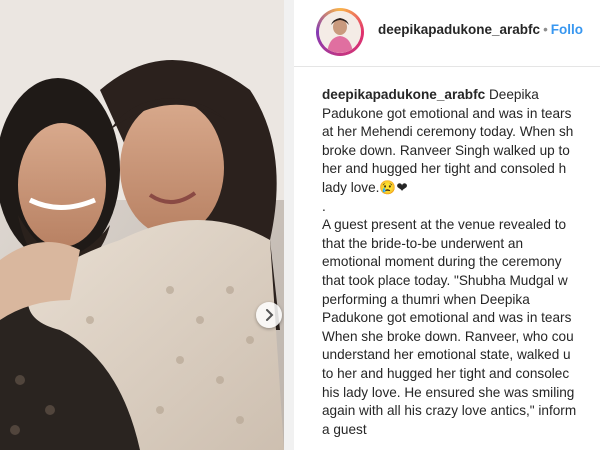 Image resolution: width=600 pixels, height=450 pixels. What do you see at coordinates (442, 262) in the screenshot?
I see `caption-line: emotional moment during the ceremony` at bounding box center [442, 262].